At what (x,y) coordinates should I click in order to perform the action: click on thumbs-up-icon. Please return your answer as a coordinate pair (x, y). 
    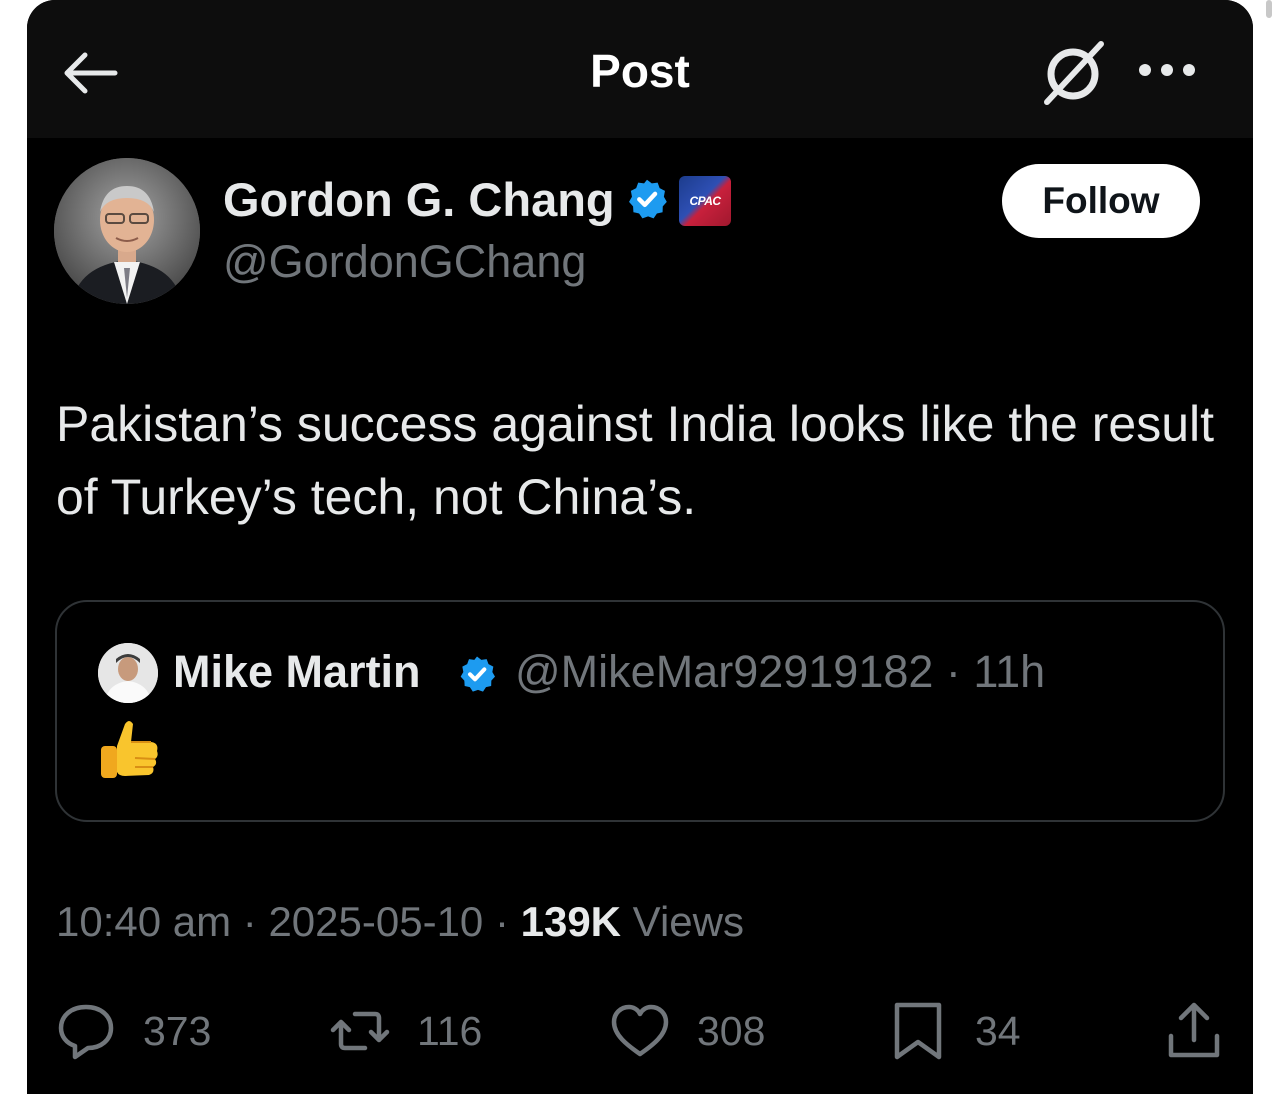
    Looking at the image, I should click on (129, 749).